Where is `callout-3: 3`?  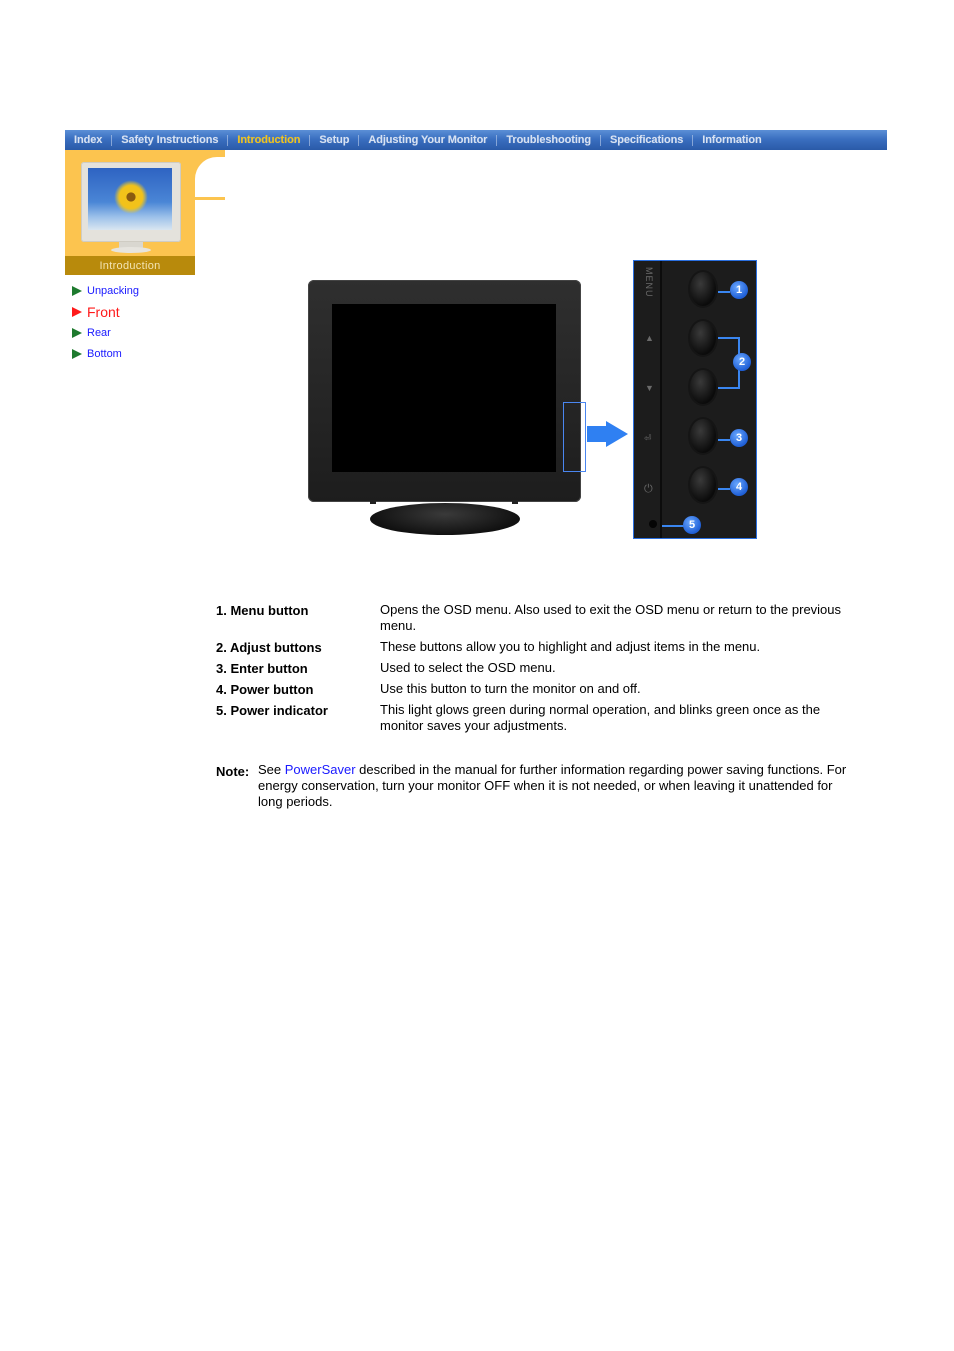 callout-3: 3 is located at coordinates (739, 438).